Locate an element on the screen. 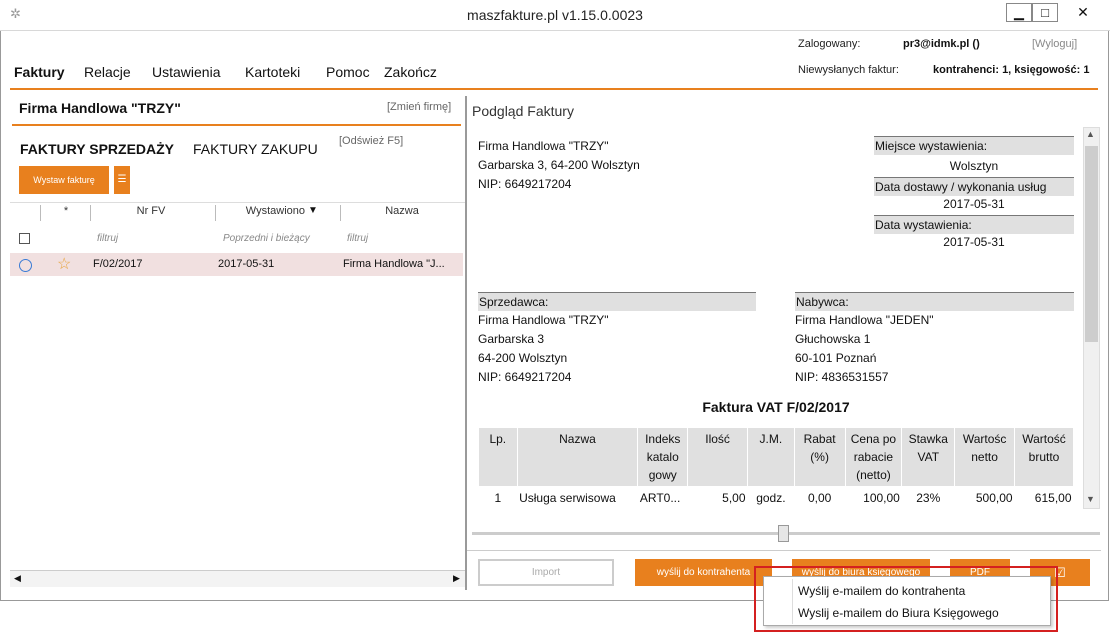 This screenshot has height=633, width=1110. item-qty: 5,00 is located at coordinates (734, 497).